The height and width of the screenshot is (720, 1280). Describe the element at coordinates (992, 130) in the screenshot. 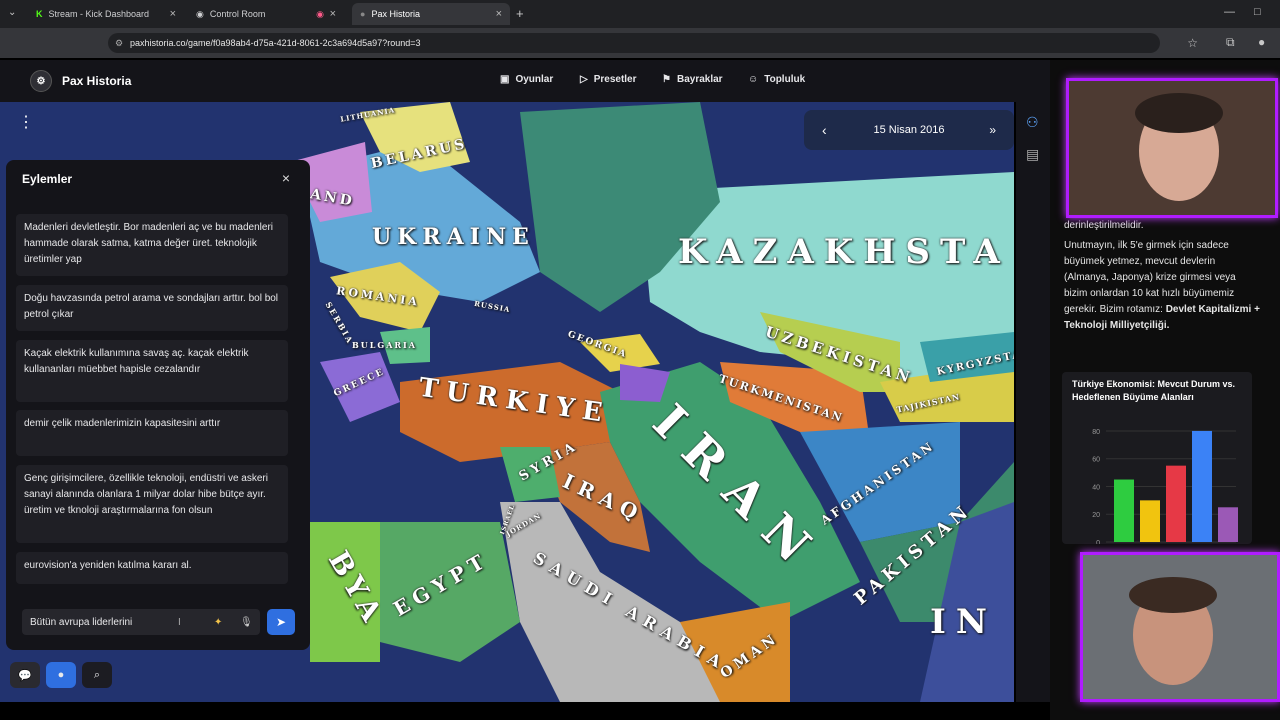

I see `advance-date-icon: »` at that location.